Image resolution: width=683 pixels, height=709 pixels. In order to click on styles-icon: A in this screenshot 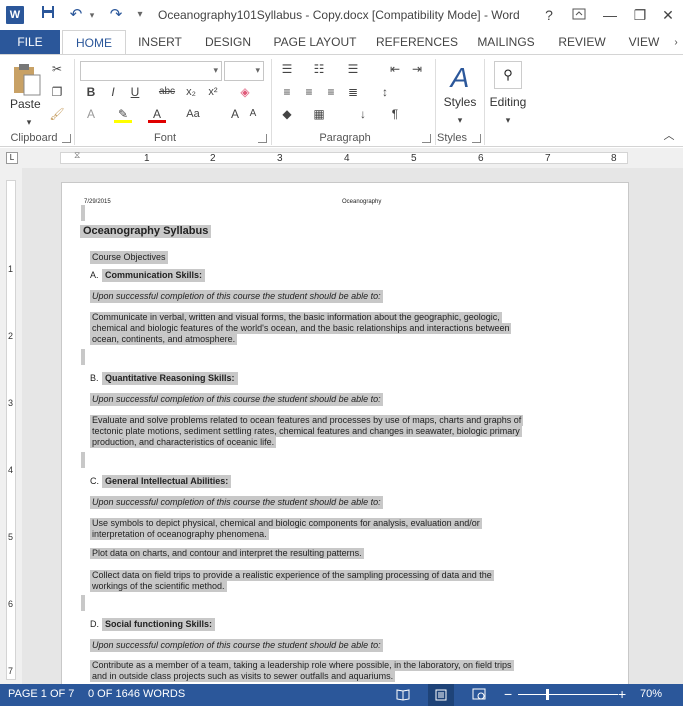, I will do `click(460, 78)`.